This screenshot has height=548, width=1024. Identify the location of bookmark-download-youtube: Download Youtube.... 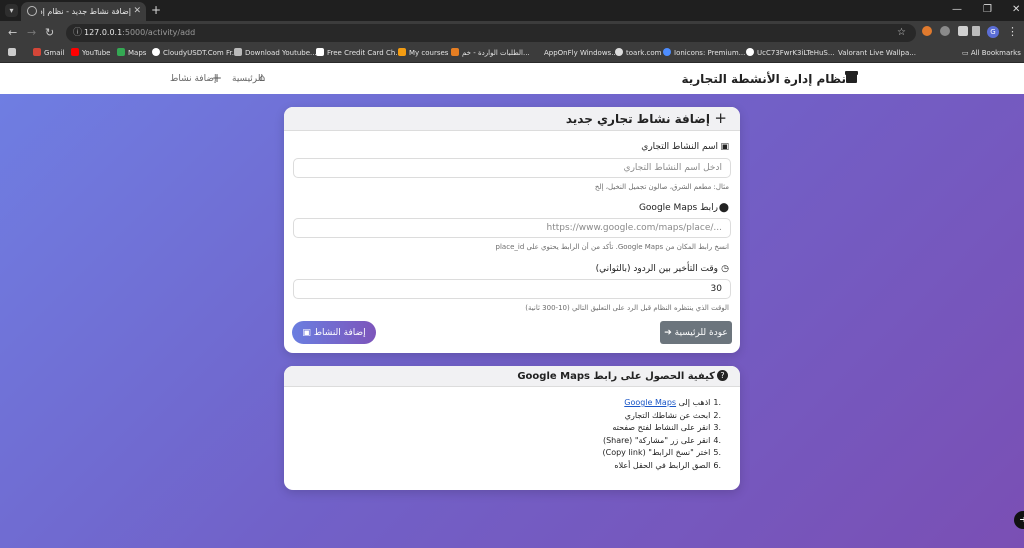
(275, 53).